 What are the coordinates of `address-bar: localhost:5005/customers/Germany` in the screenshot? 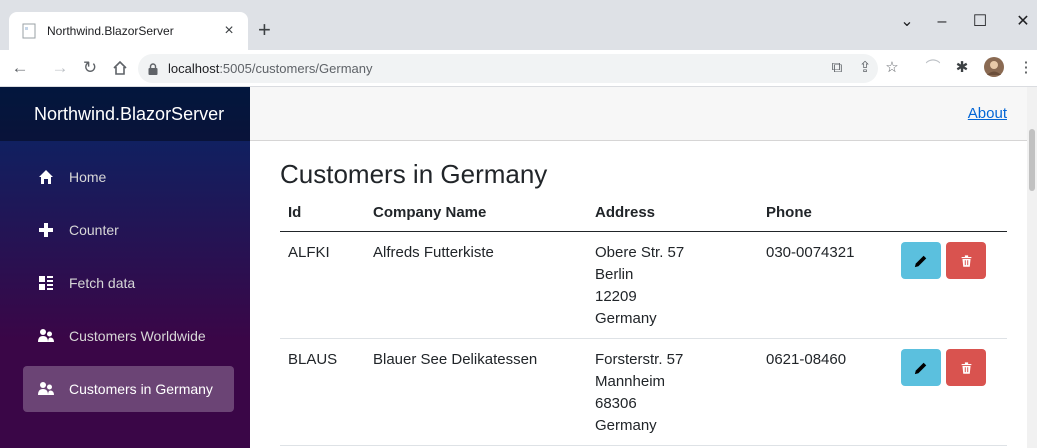 It's located at (508, 68).